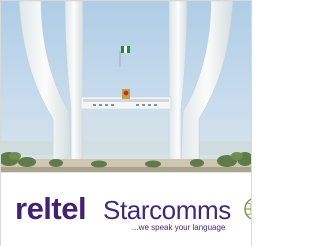  What do you see at coordinates (247, 209) in the screenshot?
I see `globe-icon` at bounding box center [247, 209].